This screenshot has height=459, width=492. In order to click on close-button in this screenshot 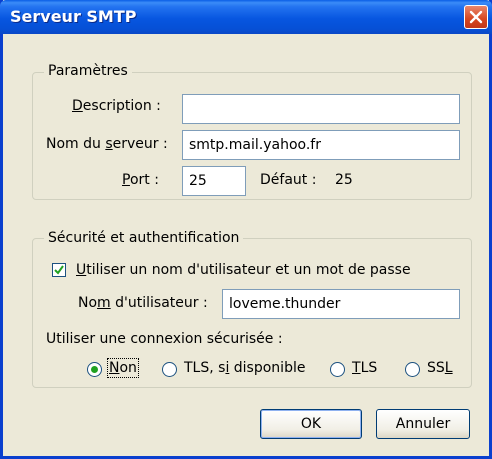, I will do `click(476, 17)`.